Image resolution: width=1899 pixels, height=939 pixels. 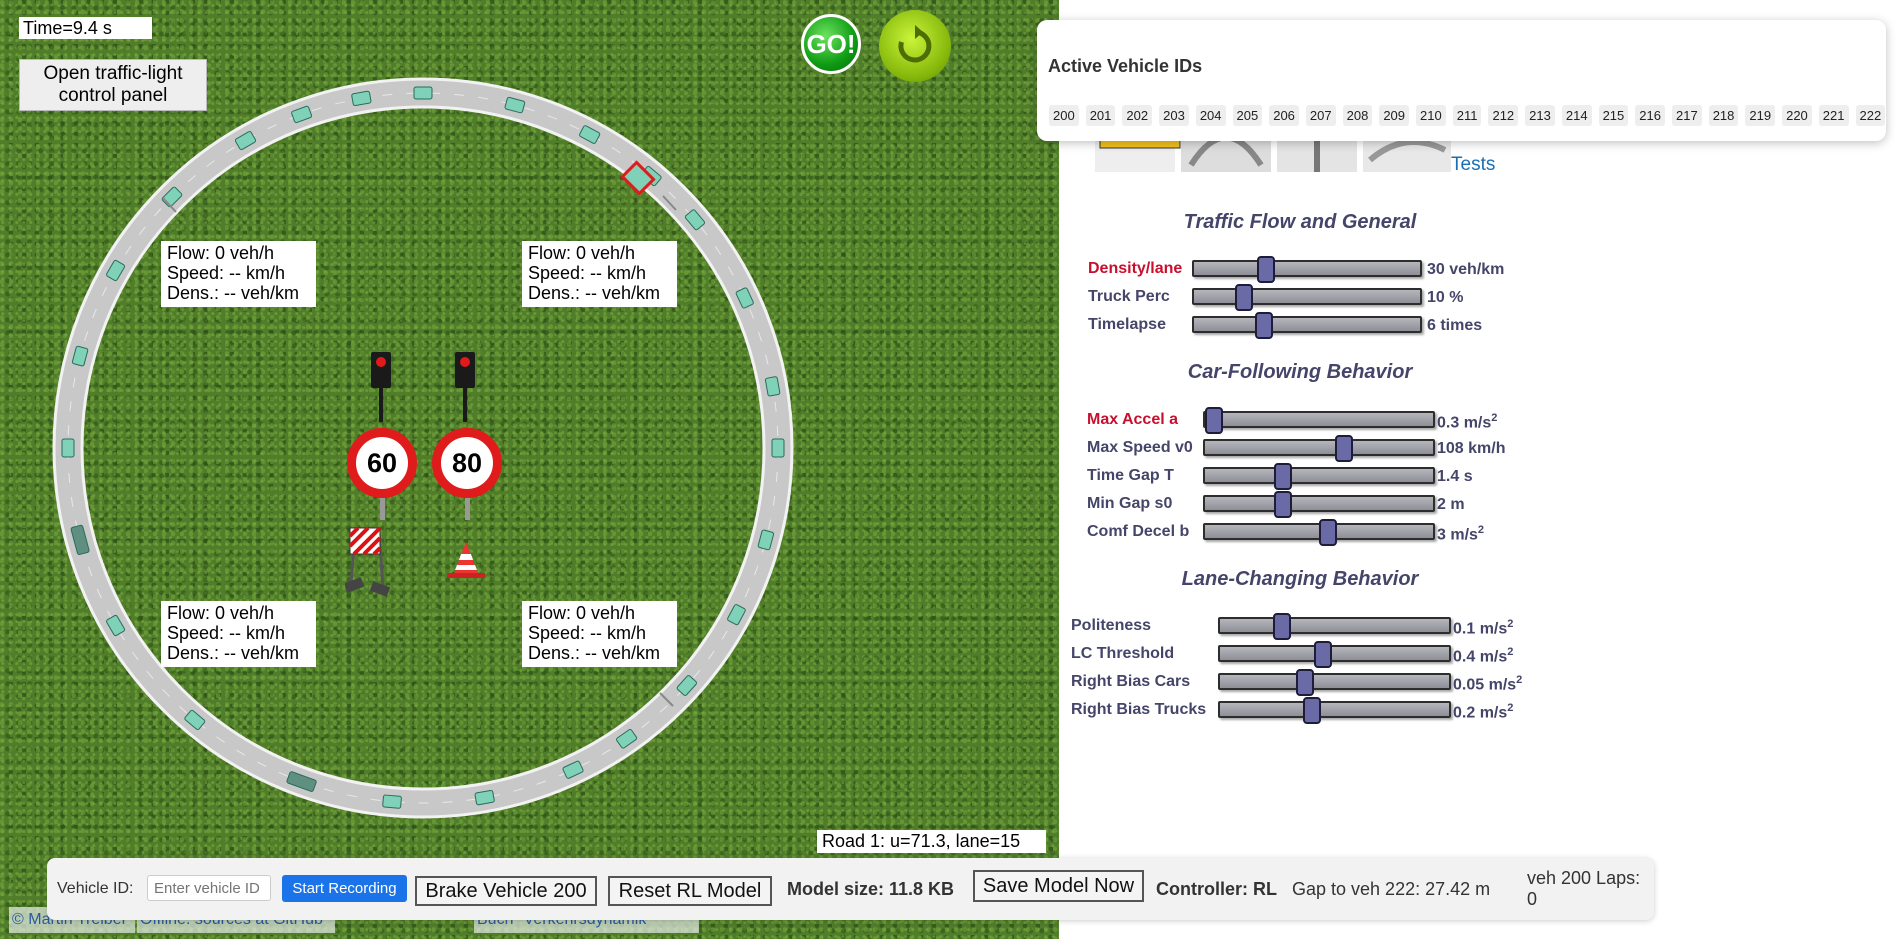 I want to click on section-title-lane-changing: Lane-Changing Behavior, so click(x=1300, y=579).